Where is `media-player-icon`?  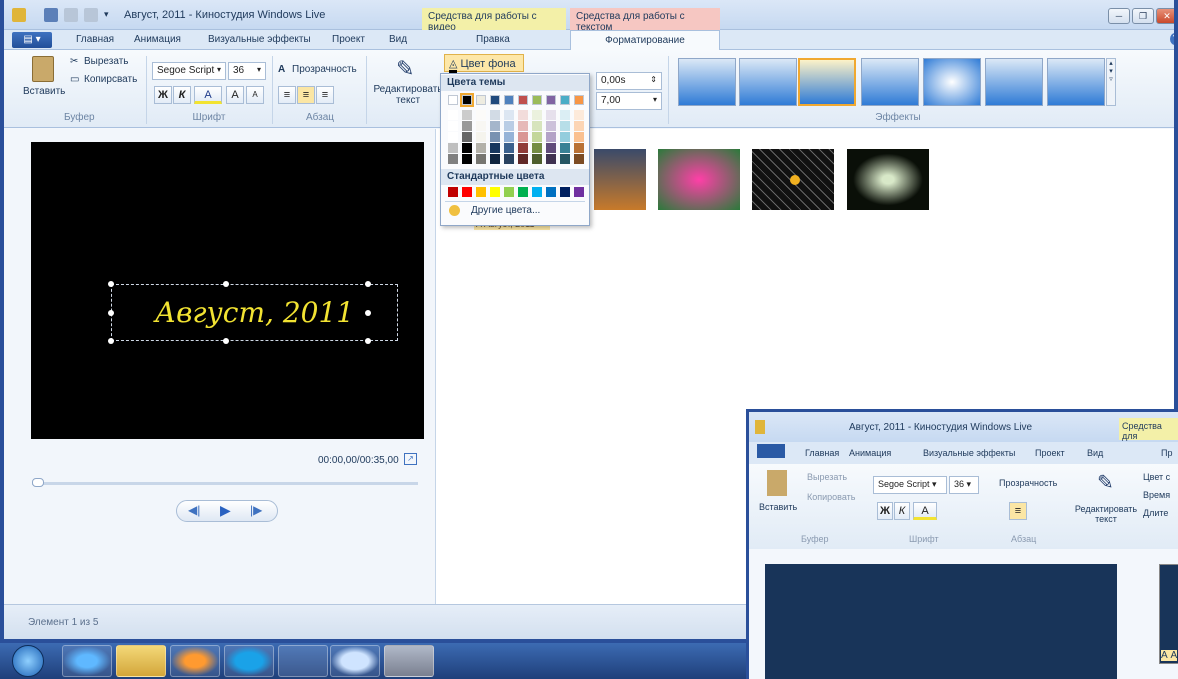
media-player-icon is located at coordinates (195, 661).